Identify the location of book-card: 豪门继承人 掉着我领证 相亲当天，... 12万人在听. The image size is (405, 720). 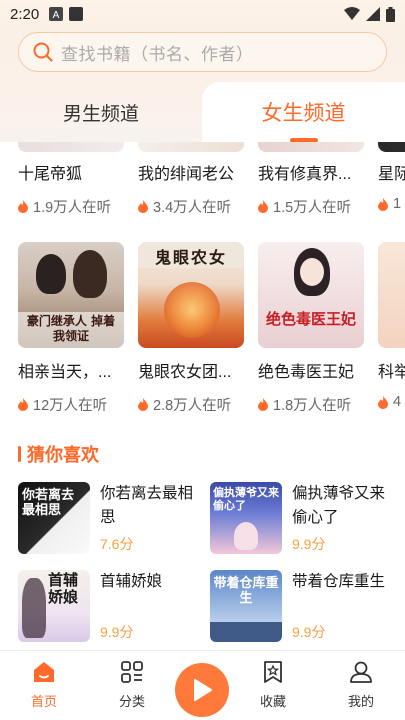
(73, 328).